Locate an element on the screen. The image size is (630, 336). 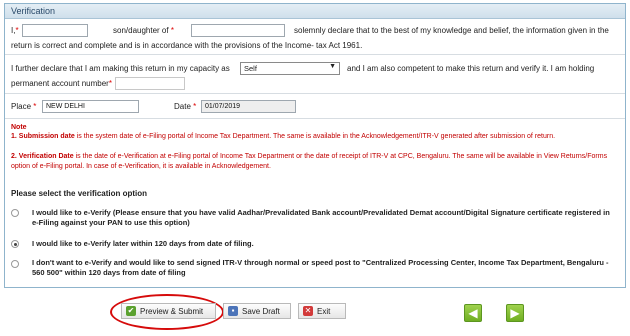
i-label: I,* is located at coordinates (15, 30).